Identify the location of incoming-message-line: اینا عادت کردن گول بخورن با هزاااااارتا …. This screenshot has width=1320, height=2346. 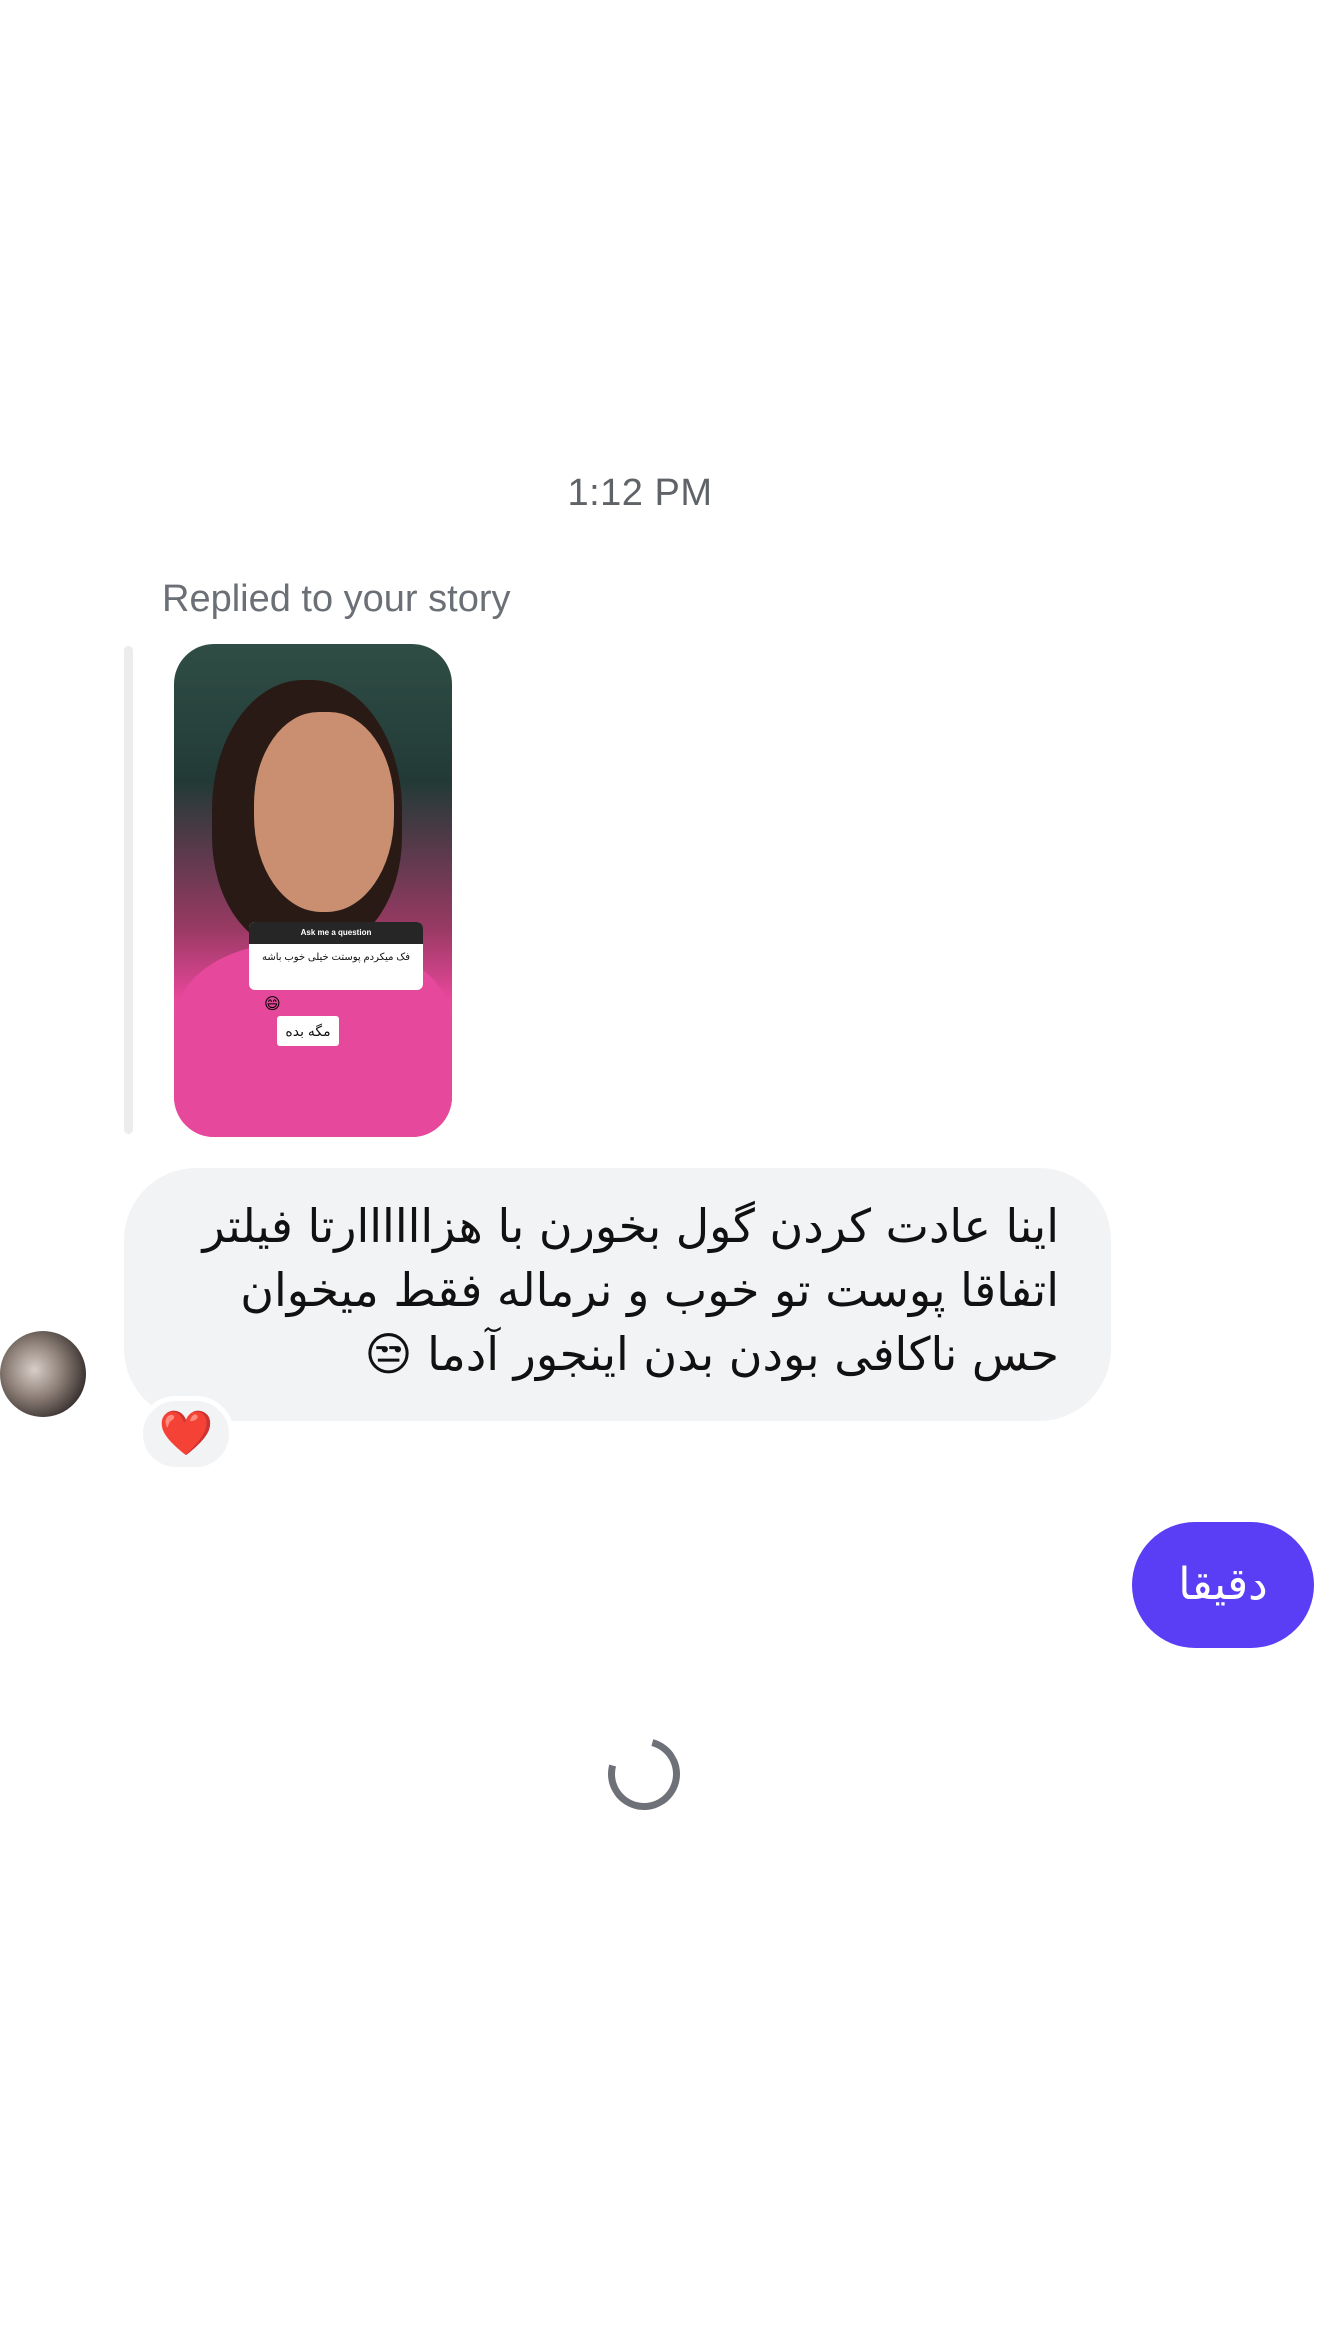
(630, 1226).